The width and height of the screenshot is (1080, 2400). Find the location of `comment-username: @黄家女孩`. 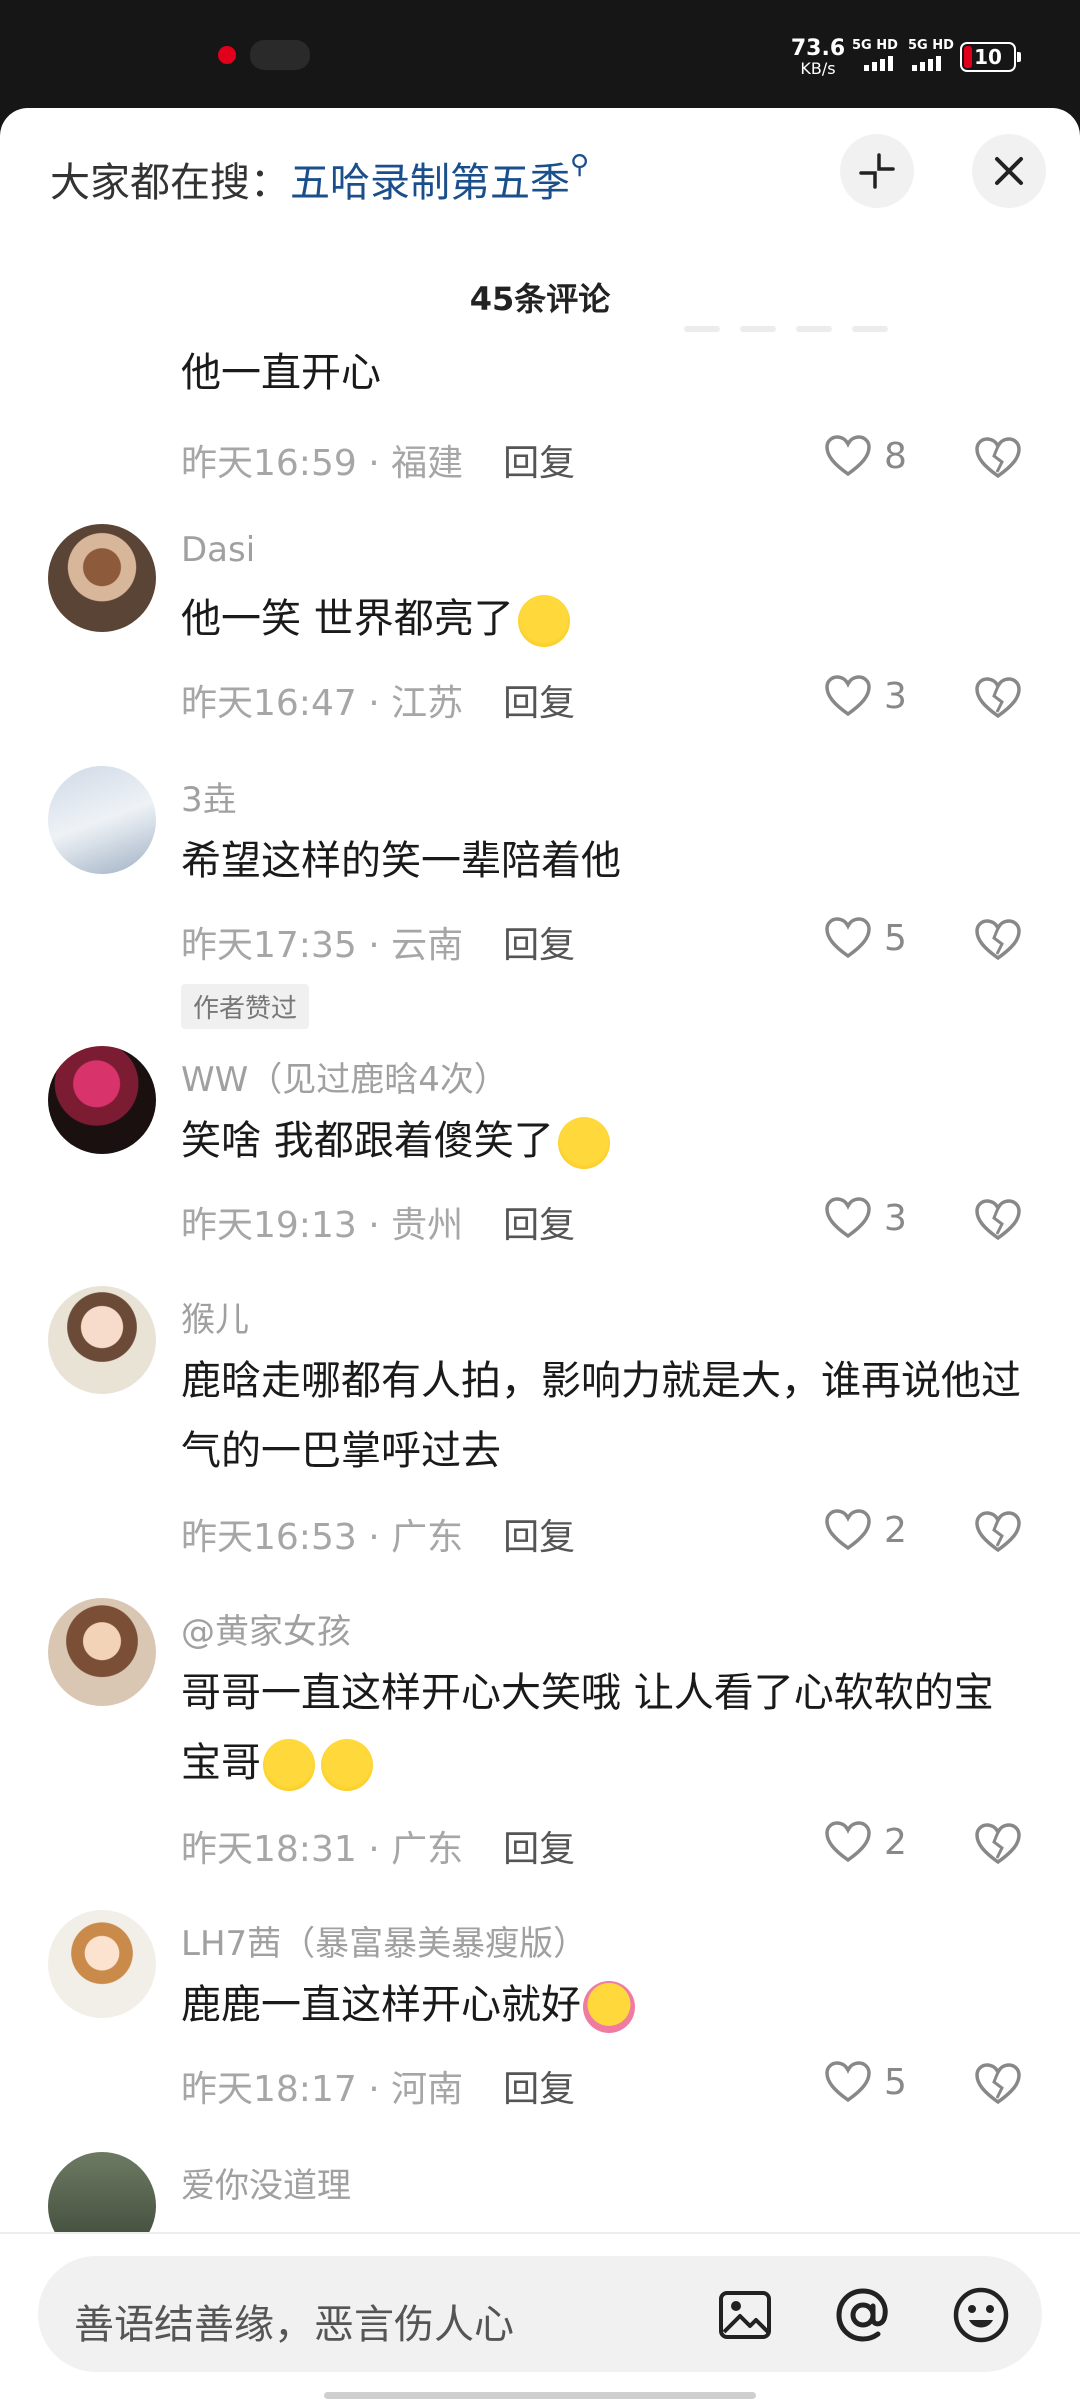

comment-username: @黄家女孩 is located at coordinates (266, 1628).